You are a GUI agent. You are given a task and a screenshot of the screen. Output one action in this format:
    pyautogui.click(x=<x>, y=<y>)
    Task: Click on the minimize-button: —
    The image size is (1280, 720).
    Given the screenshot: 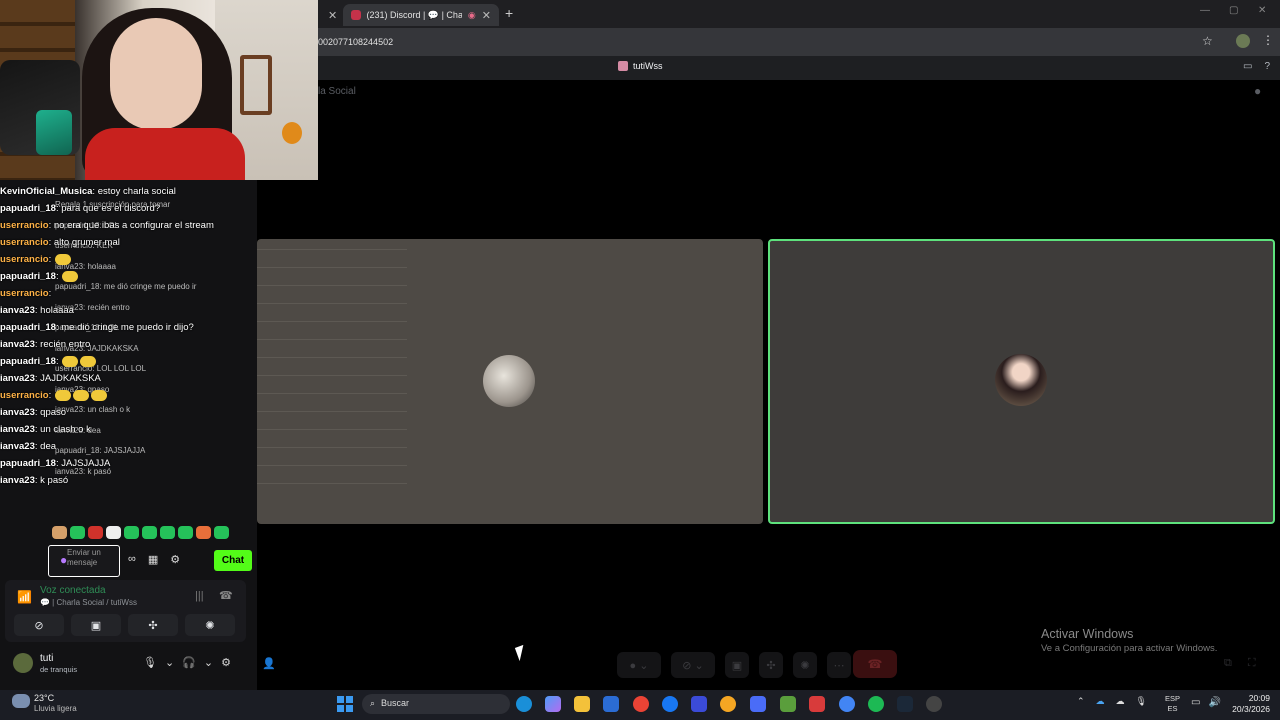 What is the action you would take?
    pyautogui.click(x=1205, y=10)
    